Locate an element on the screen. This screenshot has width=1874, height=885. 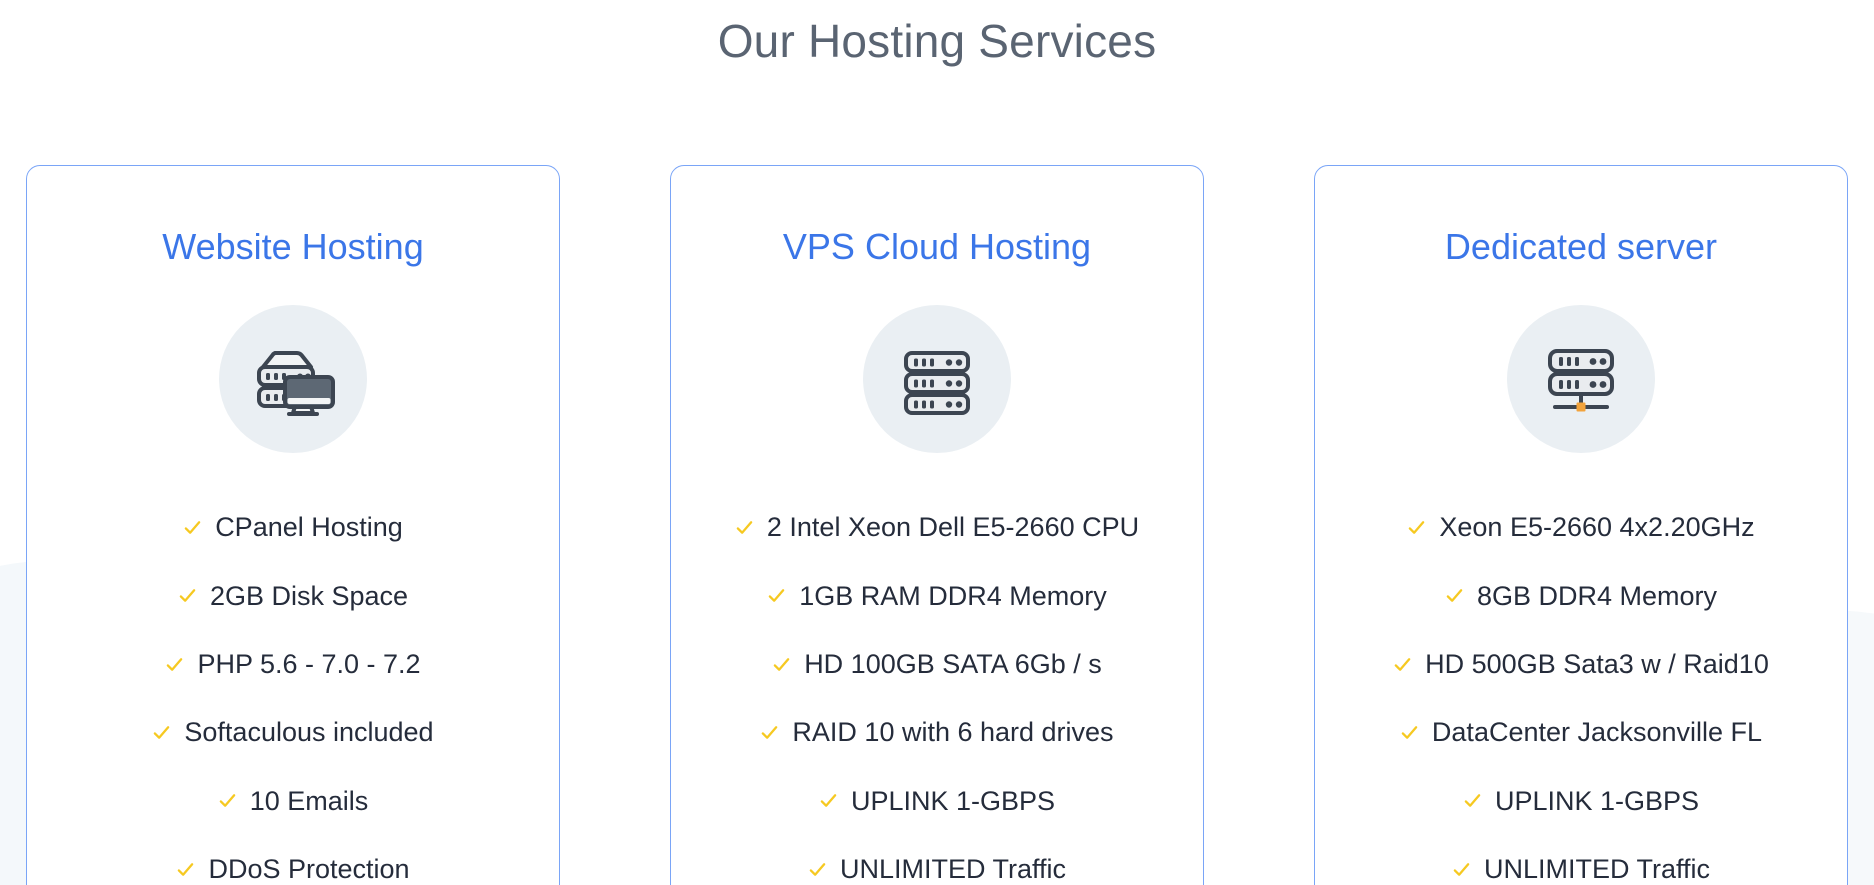
feature-label: 2GB Disk Space is located at coordinates (309, 595).